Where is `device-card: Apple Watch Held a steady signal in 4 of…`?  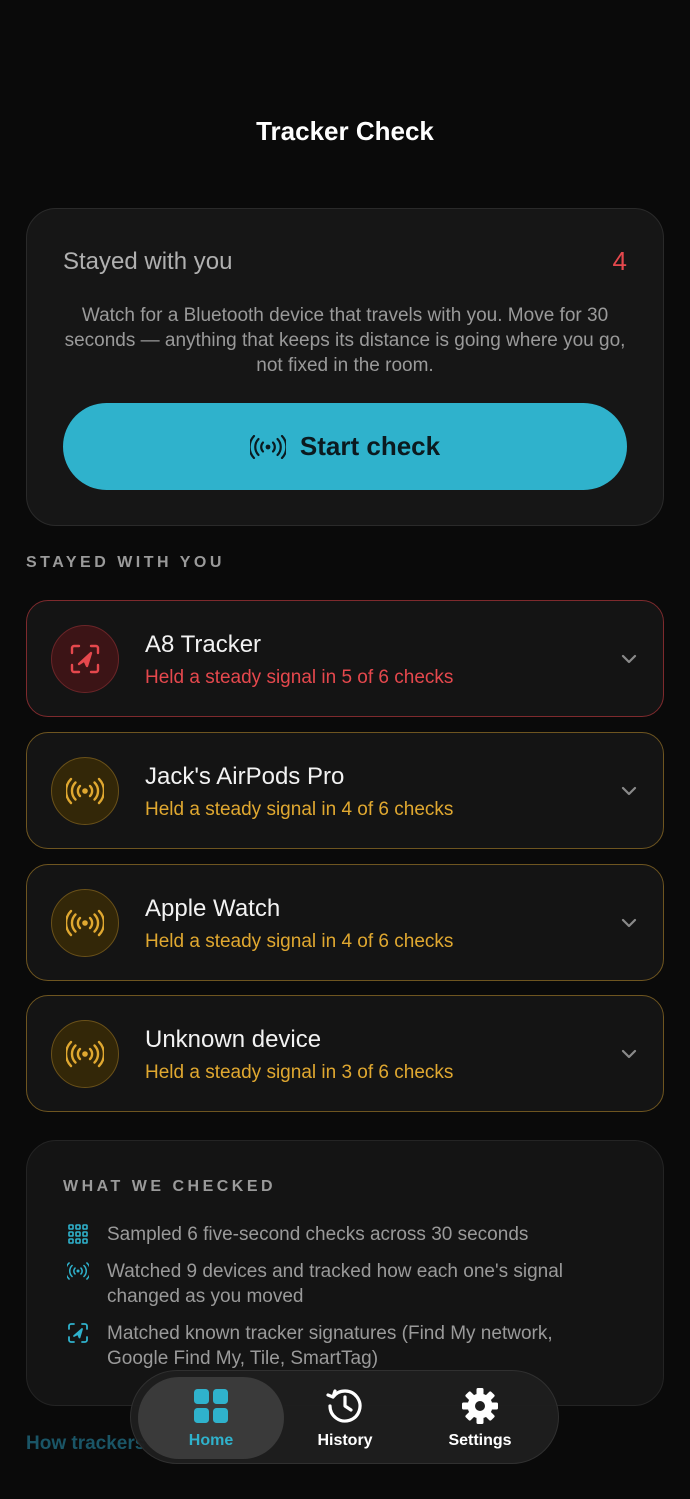 device-card: Apple Watch Held a steady signal in 4 of… is located at coordinates (345, 922).